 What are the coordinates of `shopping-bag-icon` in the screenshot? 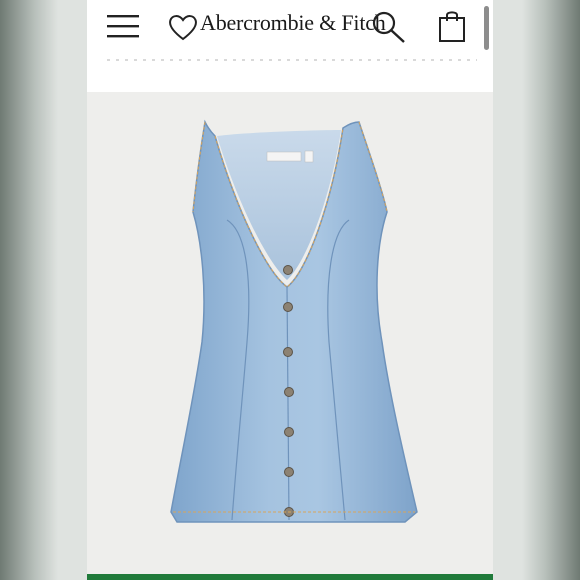 It's located at (452, 26).